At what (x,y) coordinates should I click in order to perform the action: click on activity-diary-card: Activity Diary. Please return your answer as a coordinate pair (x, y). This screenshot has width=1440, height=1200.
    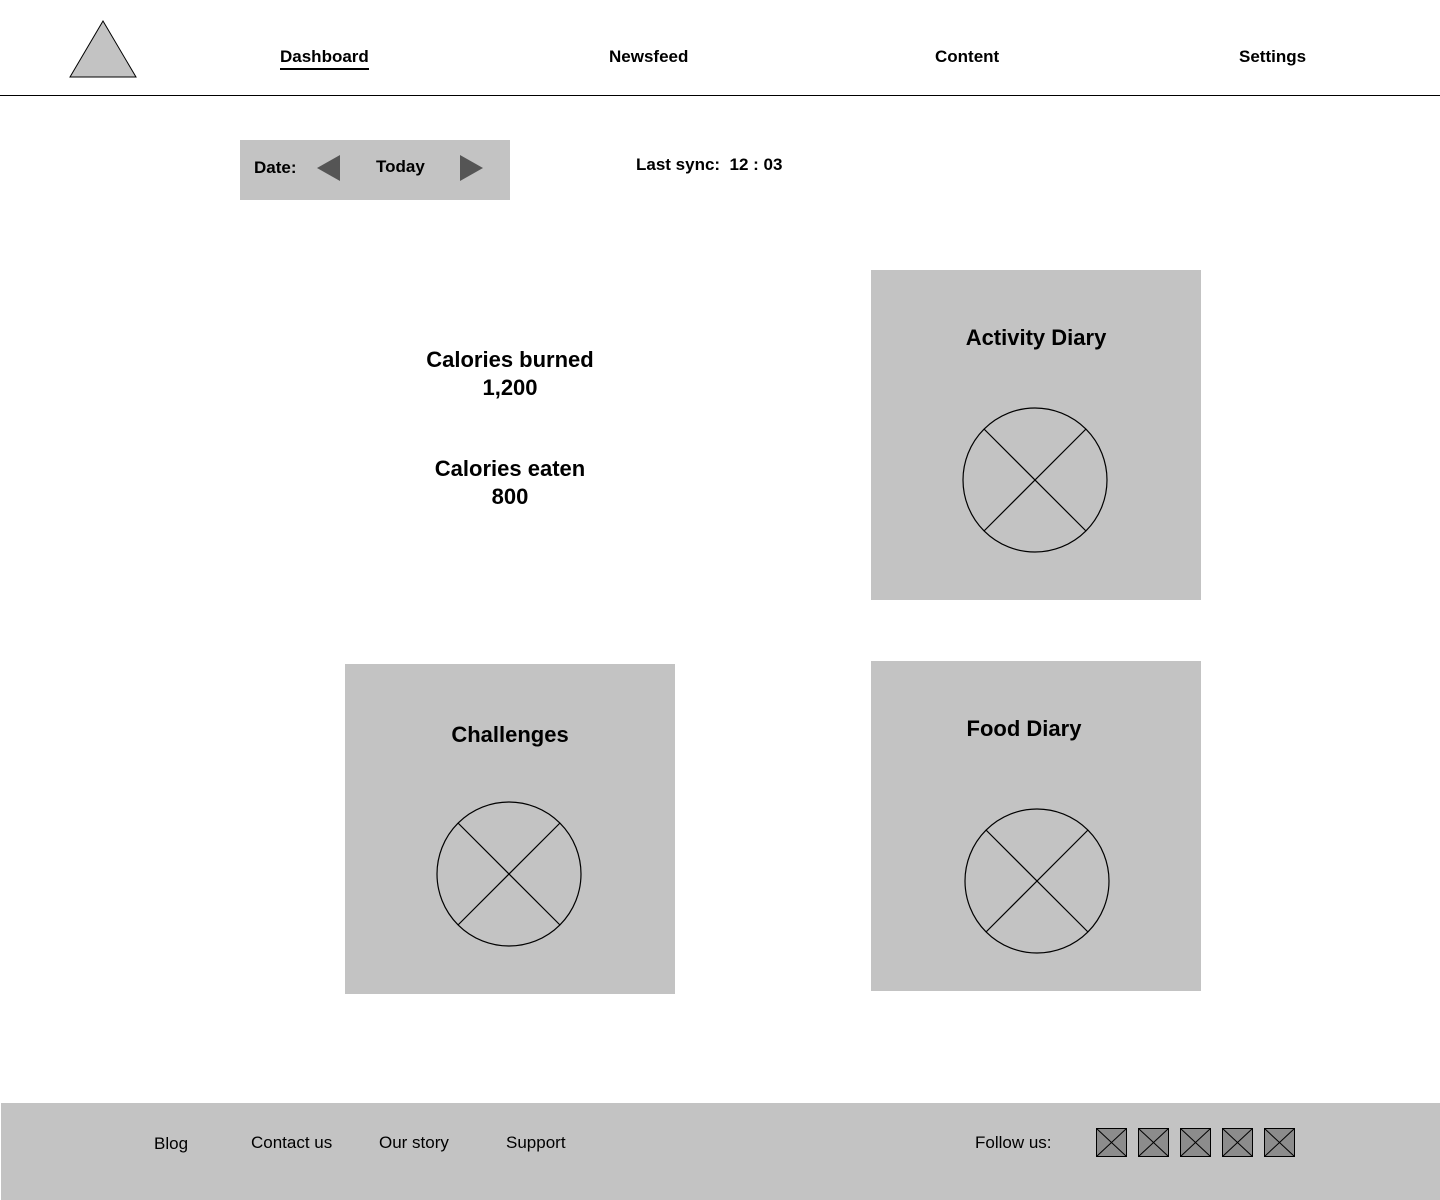
    Looking at the image, I should click on (1036, 435).